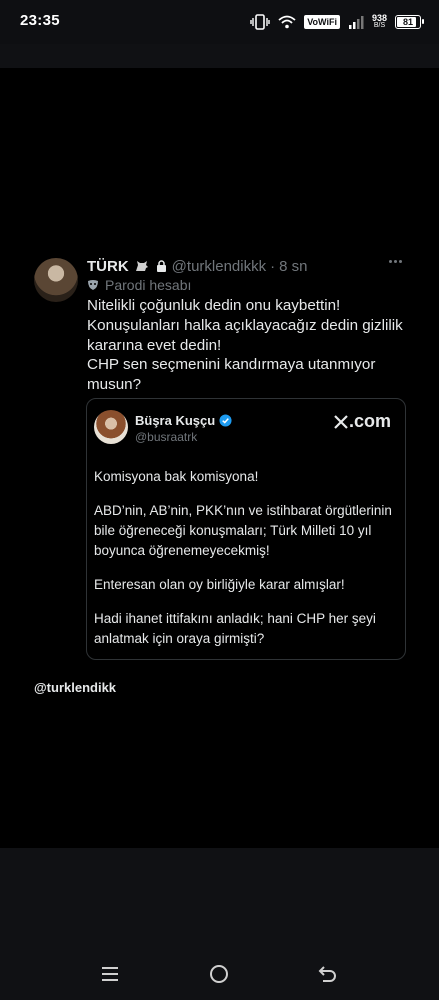 This screenshot has width=439, height=1000. What do you see at coordinates (110, 974) in the screenshot?
I see `menu-icon` at bounding box center [110, 974].